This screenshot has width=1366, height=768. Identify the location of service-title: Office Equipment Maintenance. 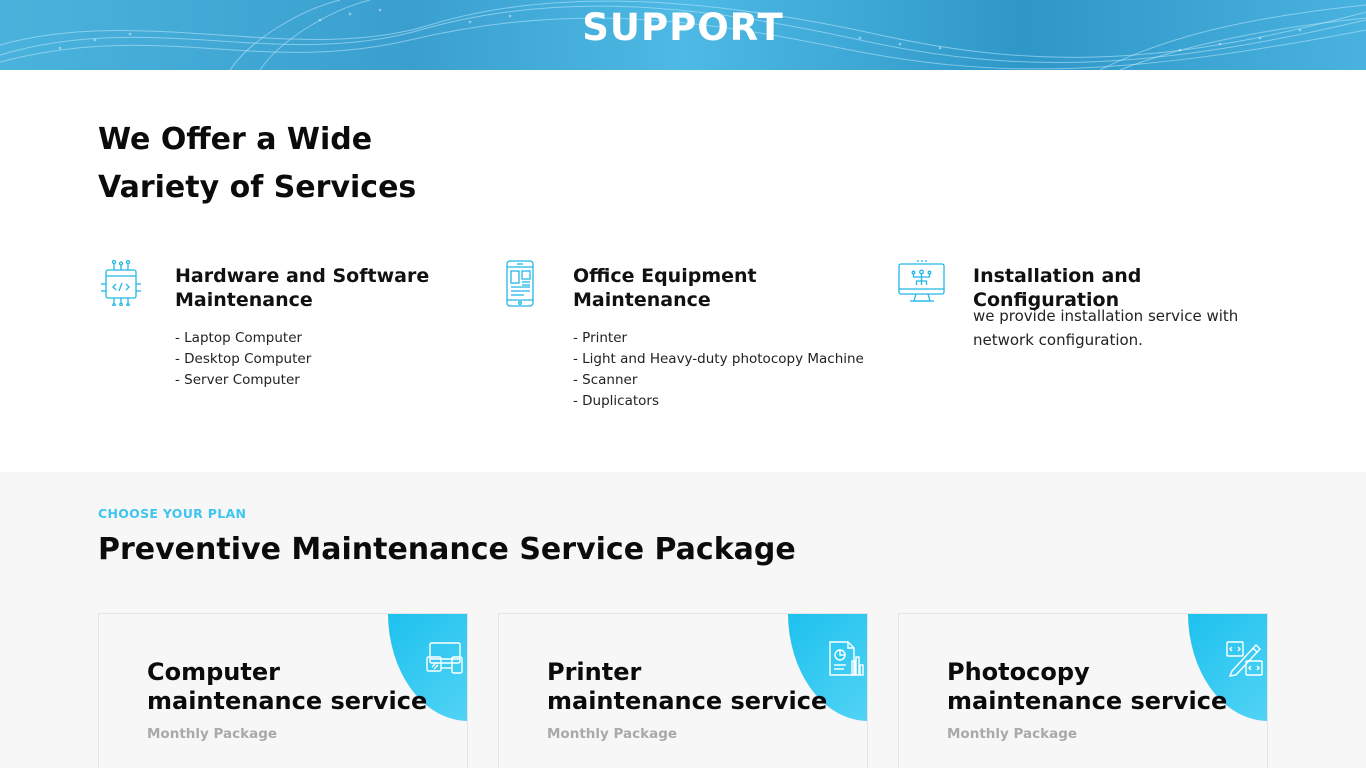
(723, 288).